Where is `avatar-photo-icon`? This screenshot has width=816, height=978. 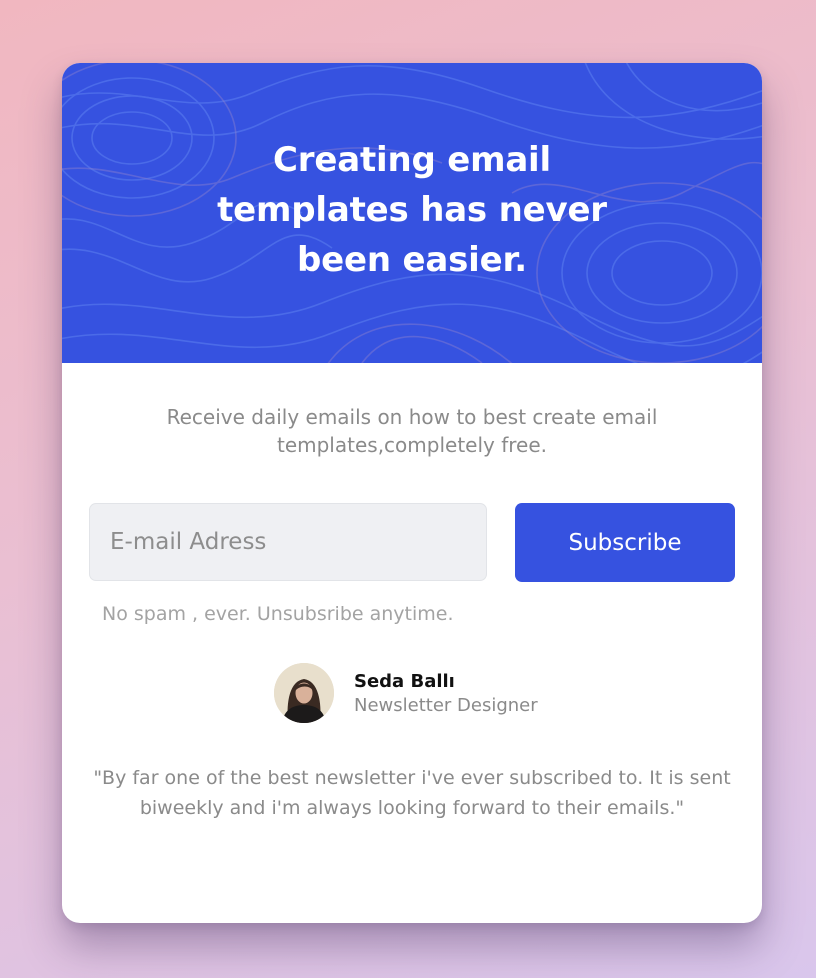 avatar-photo-icon is located at coordinates (304, 693).